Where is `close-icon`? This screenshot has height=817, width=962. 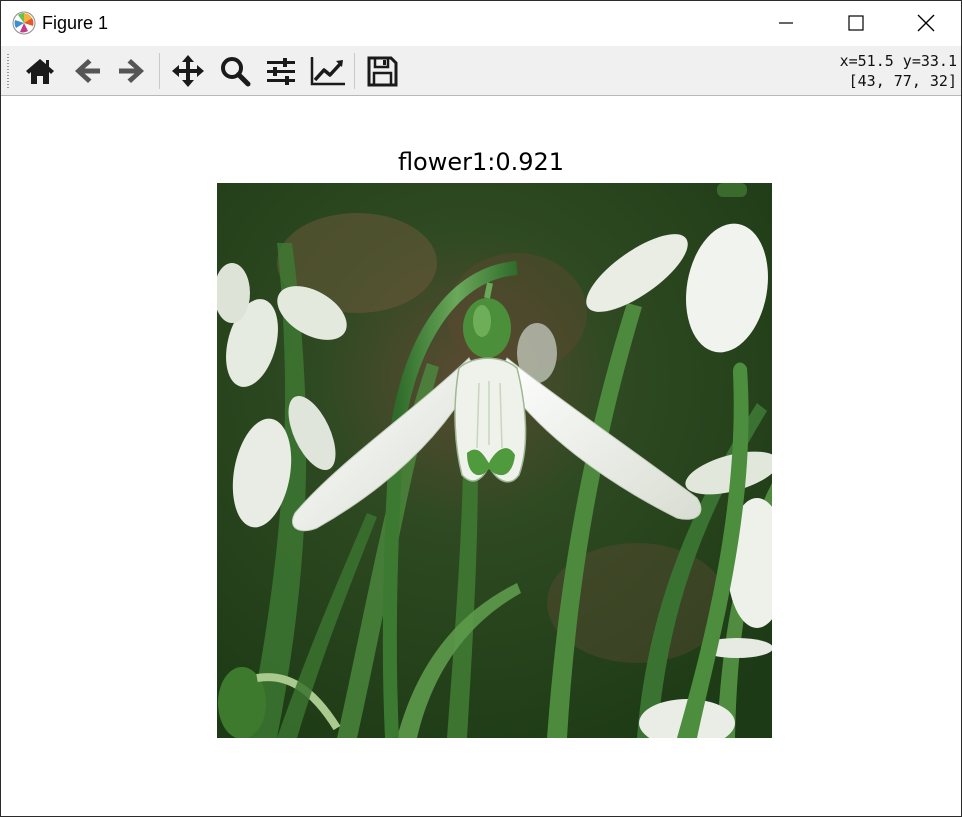
close-icon is located at coordinates (926, 23).